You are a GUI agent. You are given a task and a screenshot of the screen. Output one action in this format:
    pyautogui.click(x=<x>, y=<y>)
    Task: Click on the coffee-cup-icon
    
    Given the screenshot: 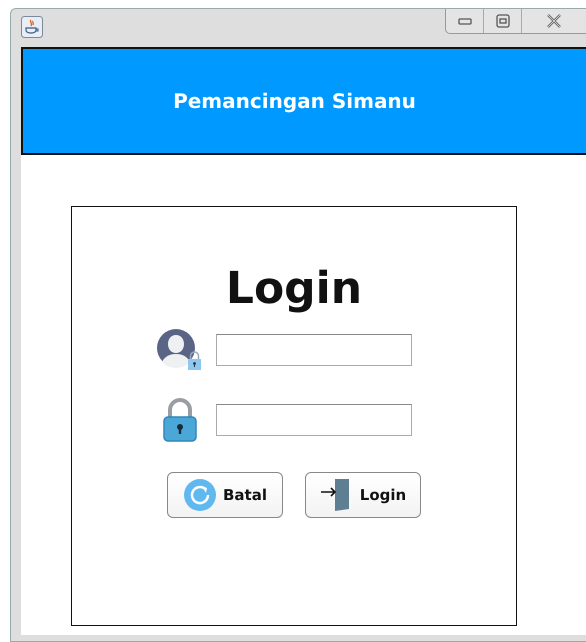 What is the action you would take?
    pyautogui.click(x=32, y=27)
    